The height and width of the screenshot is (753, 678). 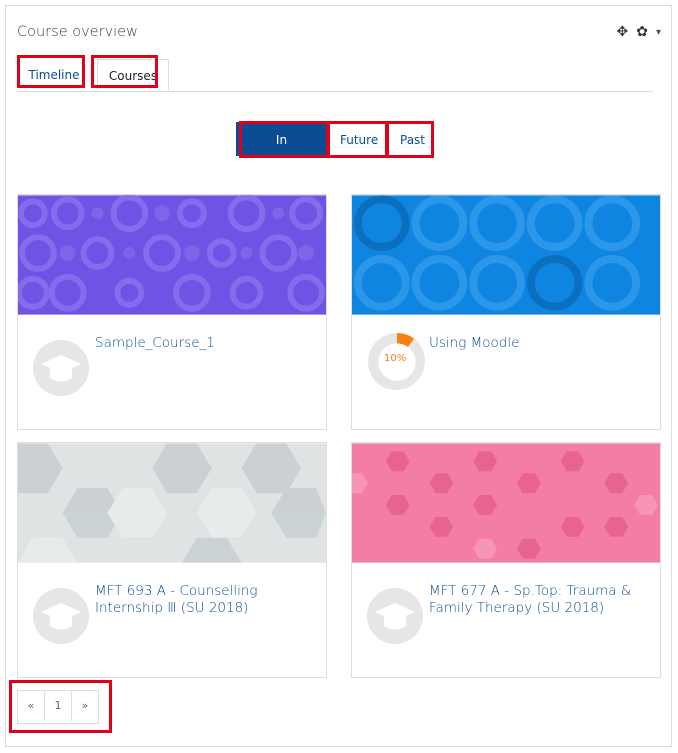 What do you see at coordinates (176, 608) in the screenshot?
I see `course-name-line: Internship Ⅲ (SU 2018)` at bounding box center [176, 608].